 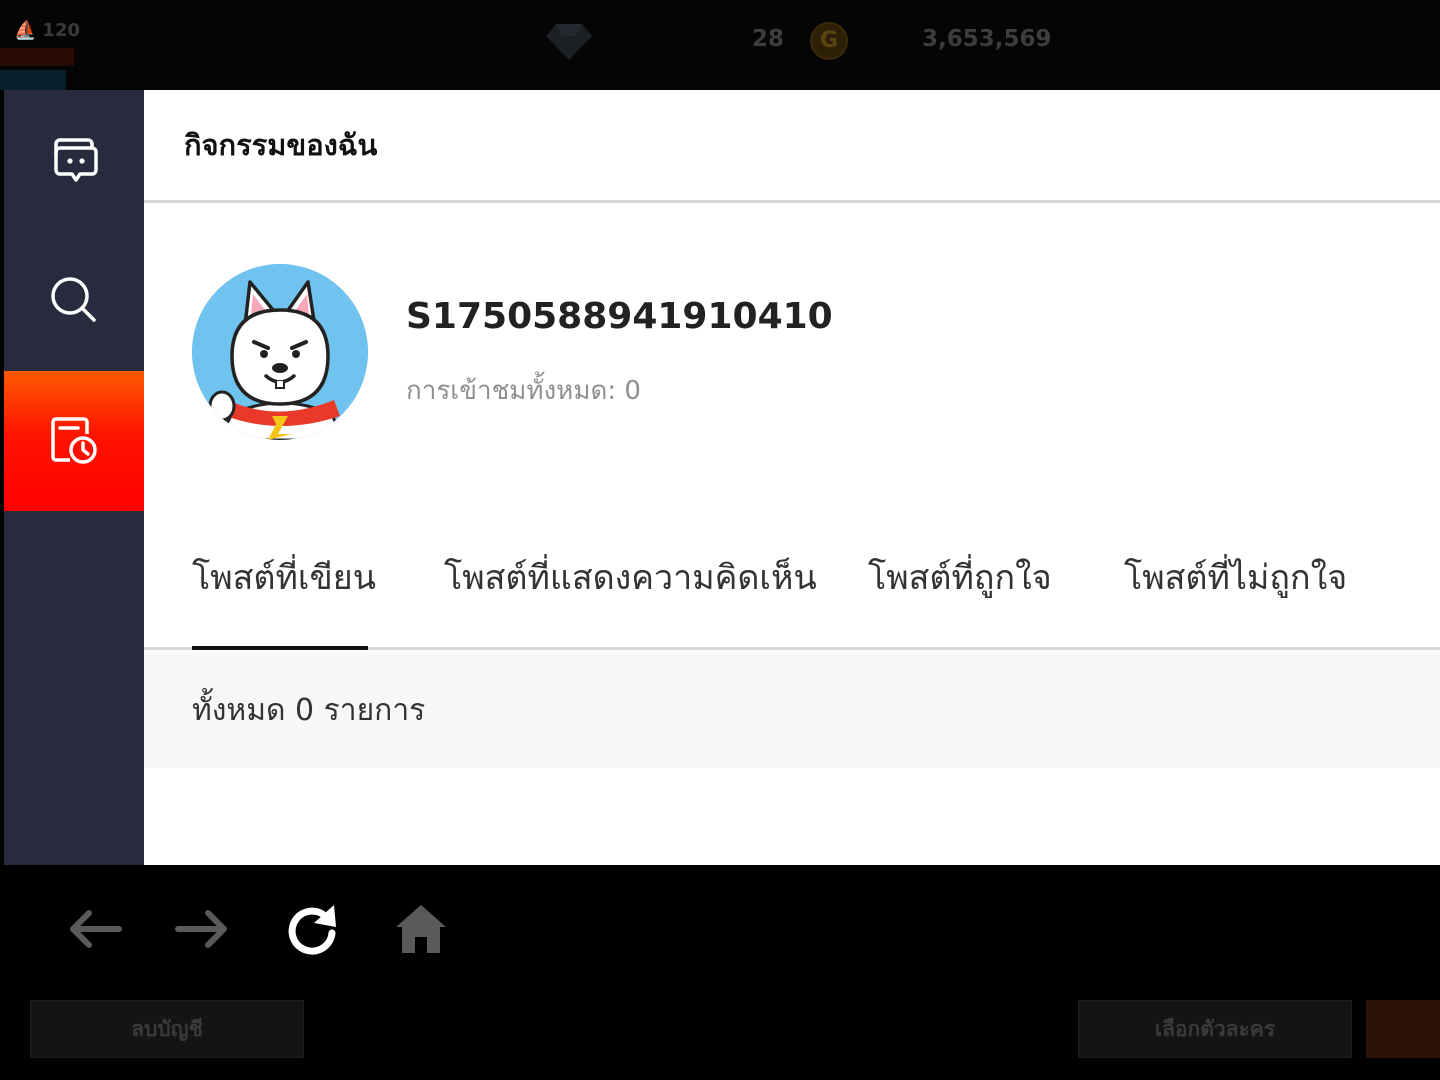 I want to click on game-action-button, so click(x=1403, y=1029).